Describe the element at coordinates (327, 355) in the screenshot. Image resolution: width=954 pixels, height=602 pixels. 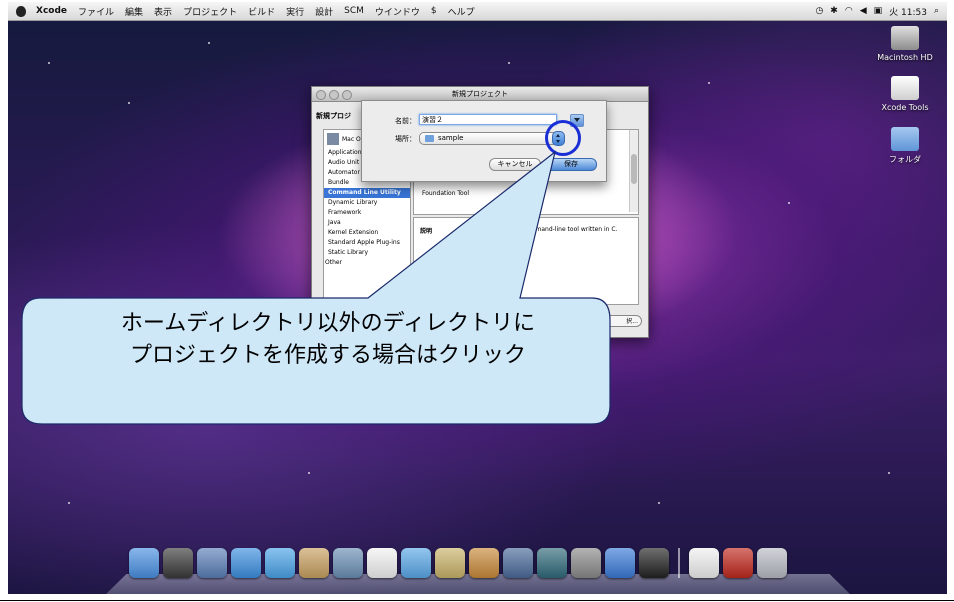
I see `callout-line-2: プロジェクトを作成する場合はクリック` at that location.